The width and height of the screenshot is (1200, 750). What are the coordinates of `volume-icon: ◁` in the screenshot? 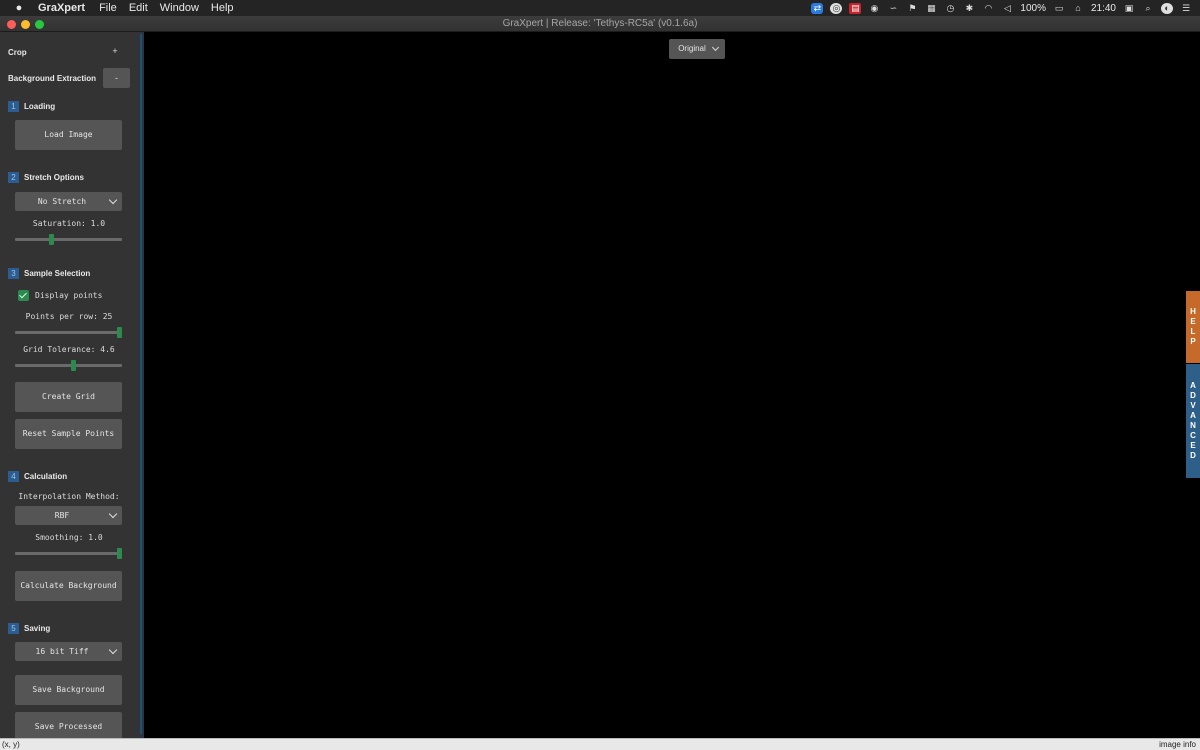 It's located at (1007, 8).